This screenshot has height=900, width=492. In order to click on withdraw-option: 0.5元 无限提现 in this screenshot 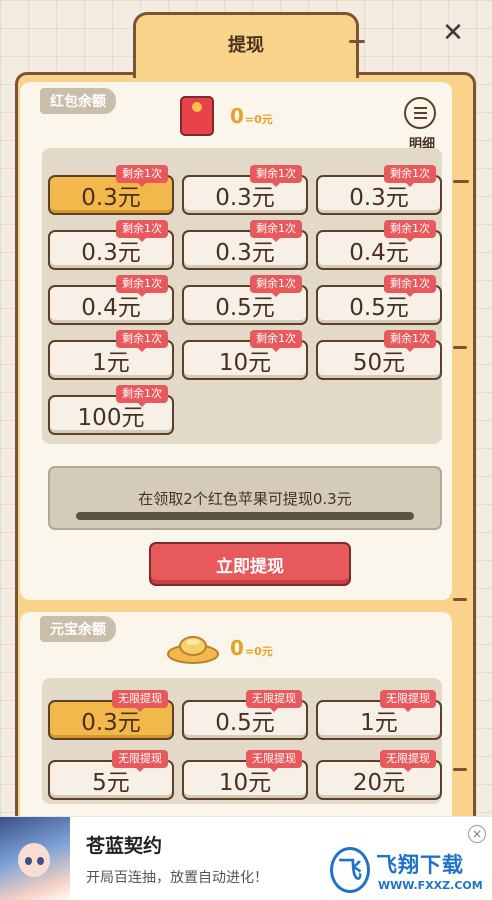, I will do `click(245, 715)`.